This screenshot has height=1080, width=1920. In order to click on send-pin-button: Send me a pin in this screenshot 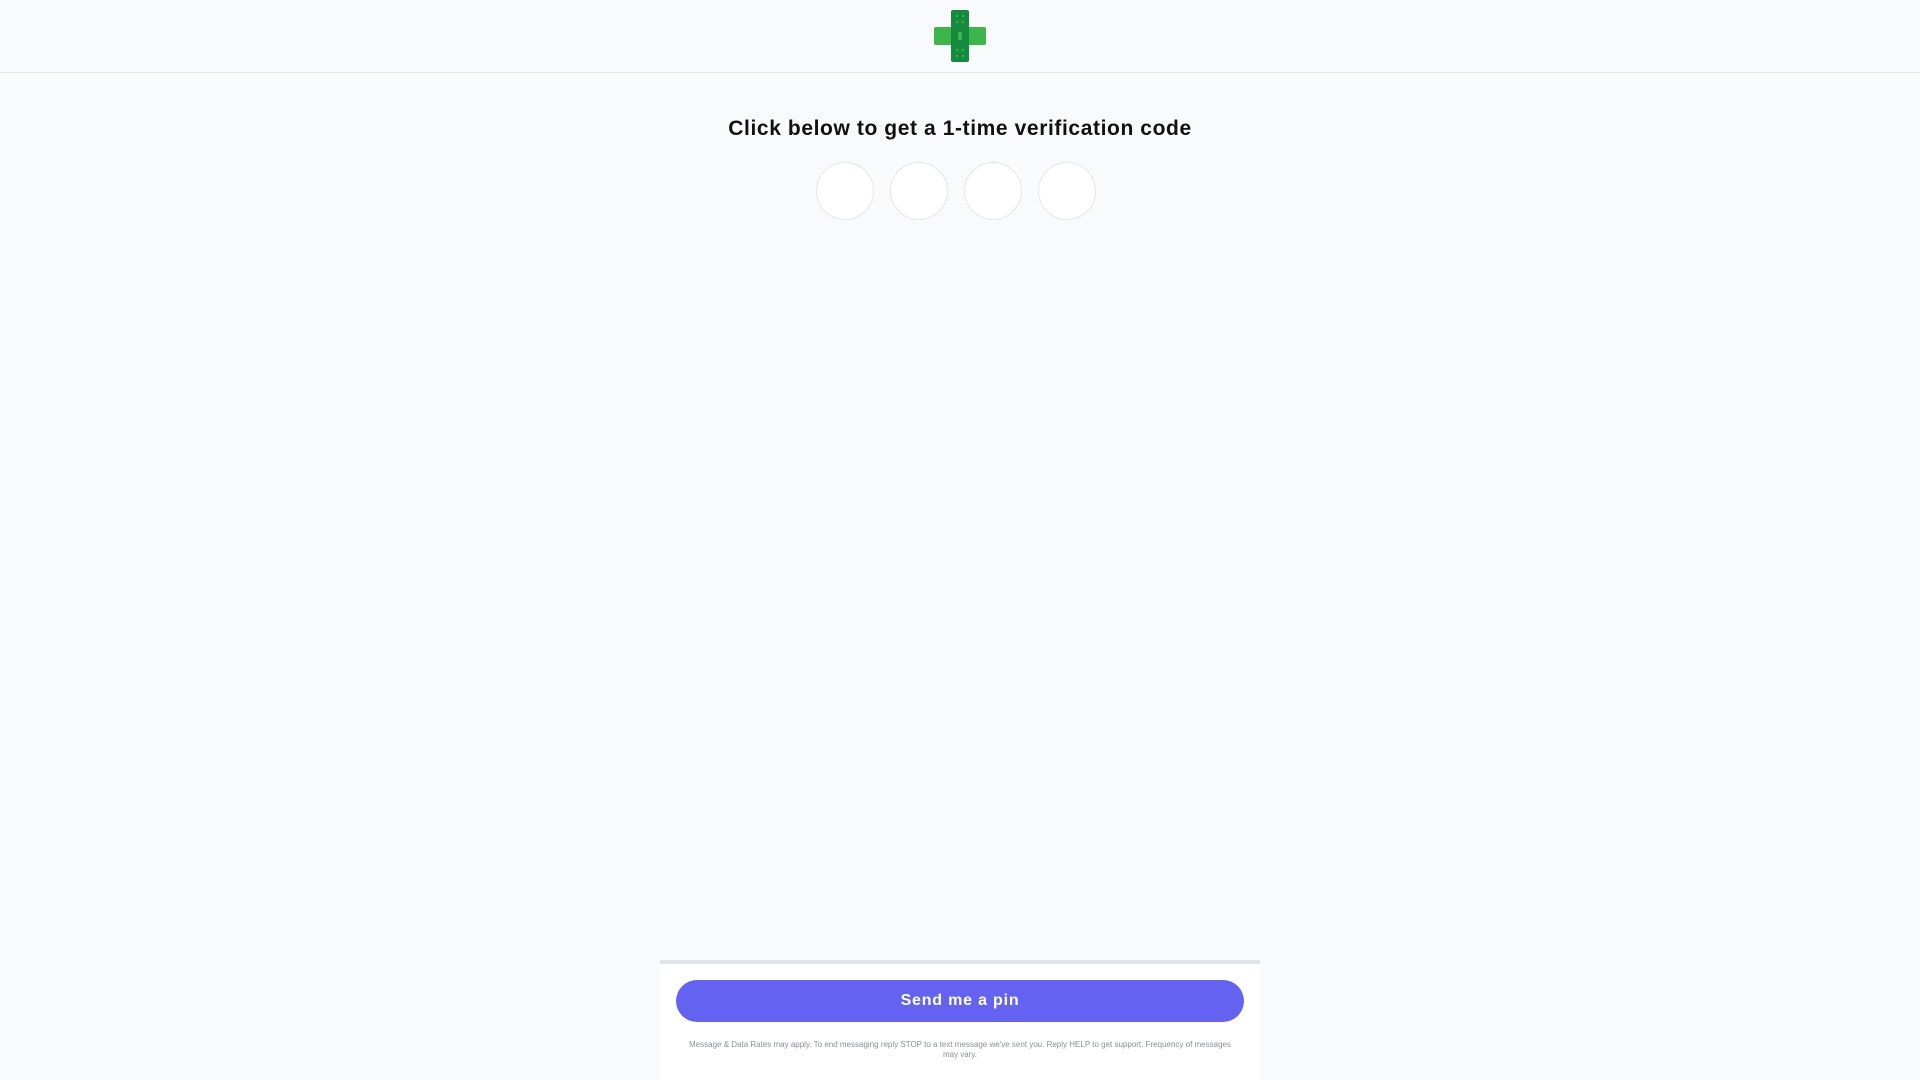, I will do `click(960, 1001)`.